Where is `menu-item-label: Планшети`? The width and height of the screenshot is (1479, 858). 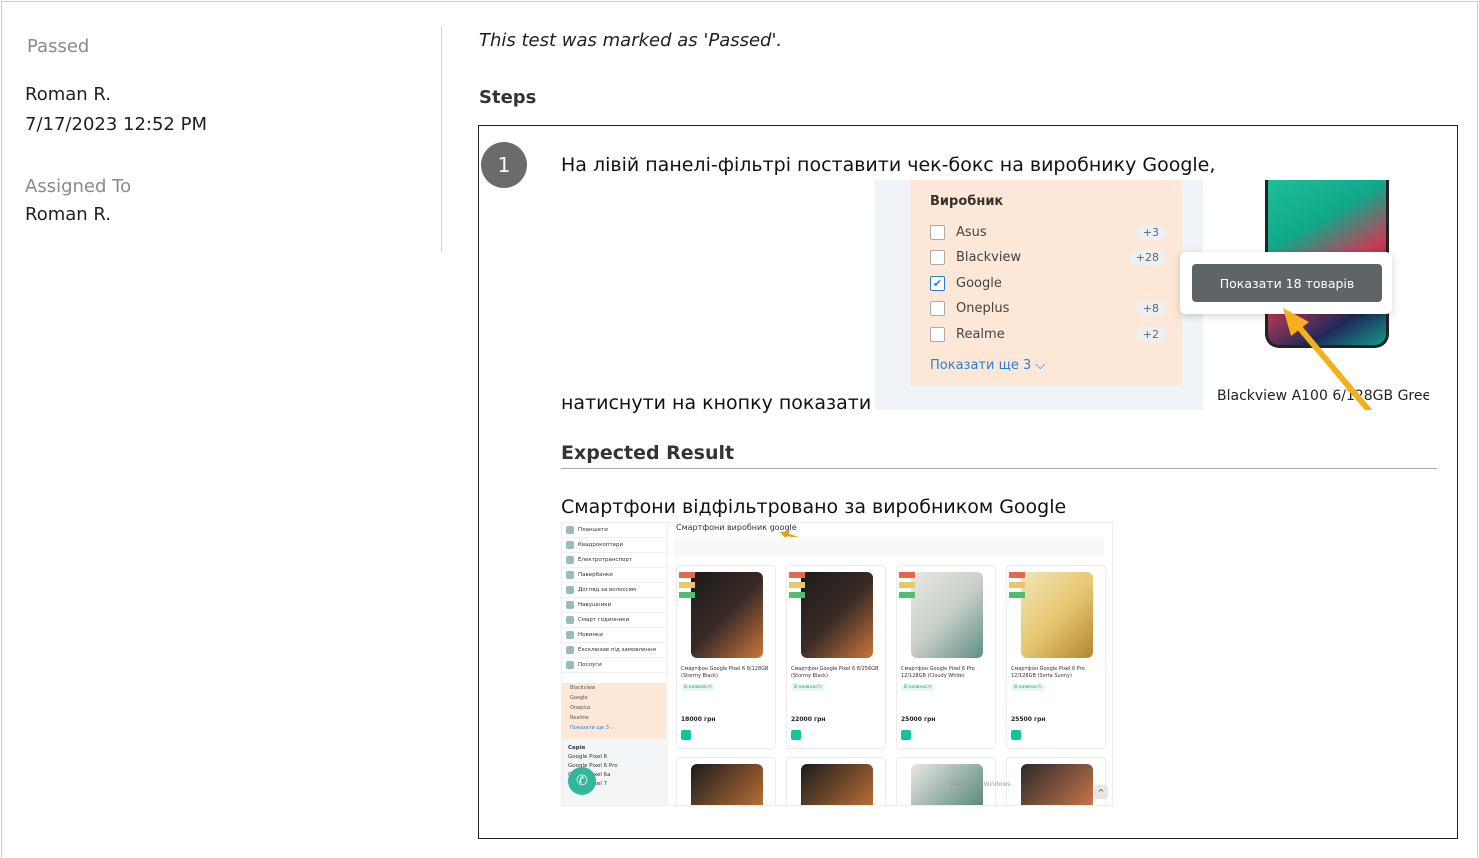 menu-item-label: Планшети is located at coordinates (593, 530).